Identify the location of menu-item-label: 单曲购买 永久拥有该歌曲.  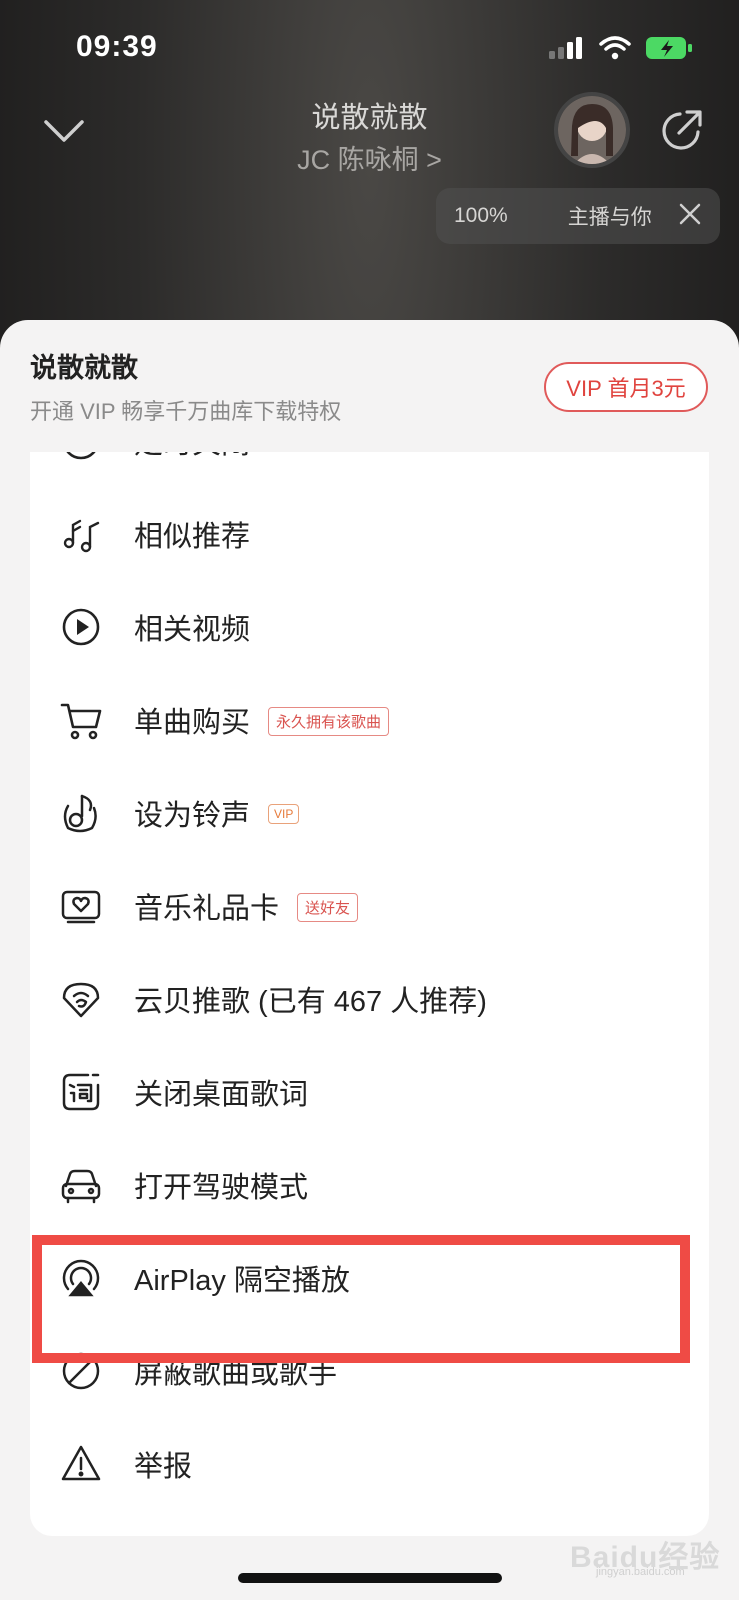
(262, 720).